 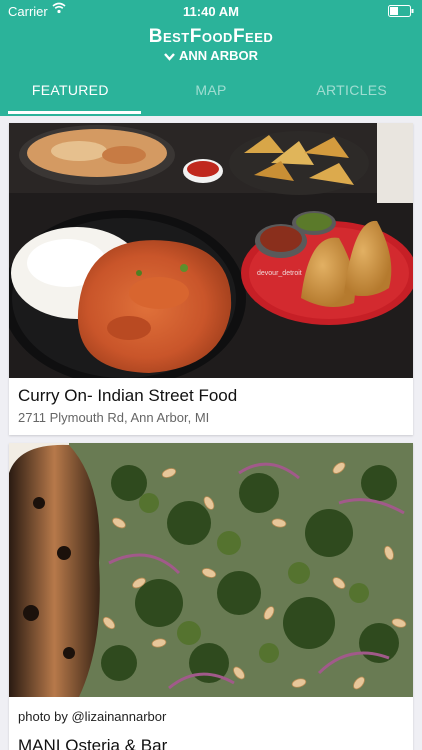 I want to click on battery-icon, so click(x=401, y=12).